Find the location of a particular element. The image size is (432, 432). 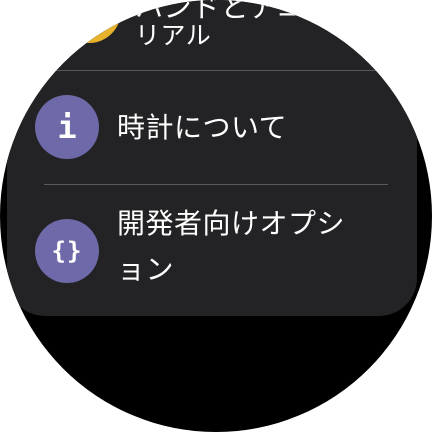

settings-item-label-continued: ョン is located at coordinates (146, 269).